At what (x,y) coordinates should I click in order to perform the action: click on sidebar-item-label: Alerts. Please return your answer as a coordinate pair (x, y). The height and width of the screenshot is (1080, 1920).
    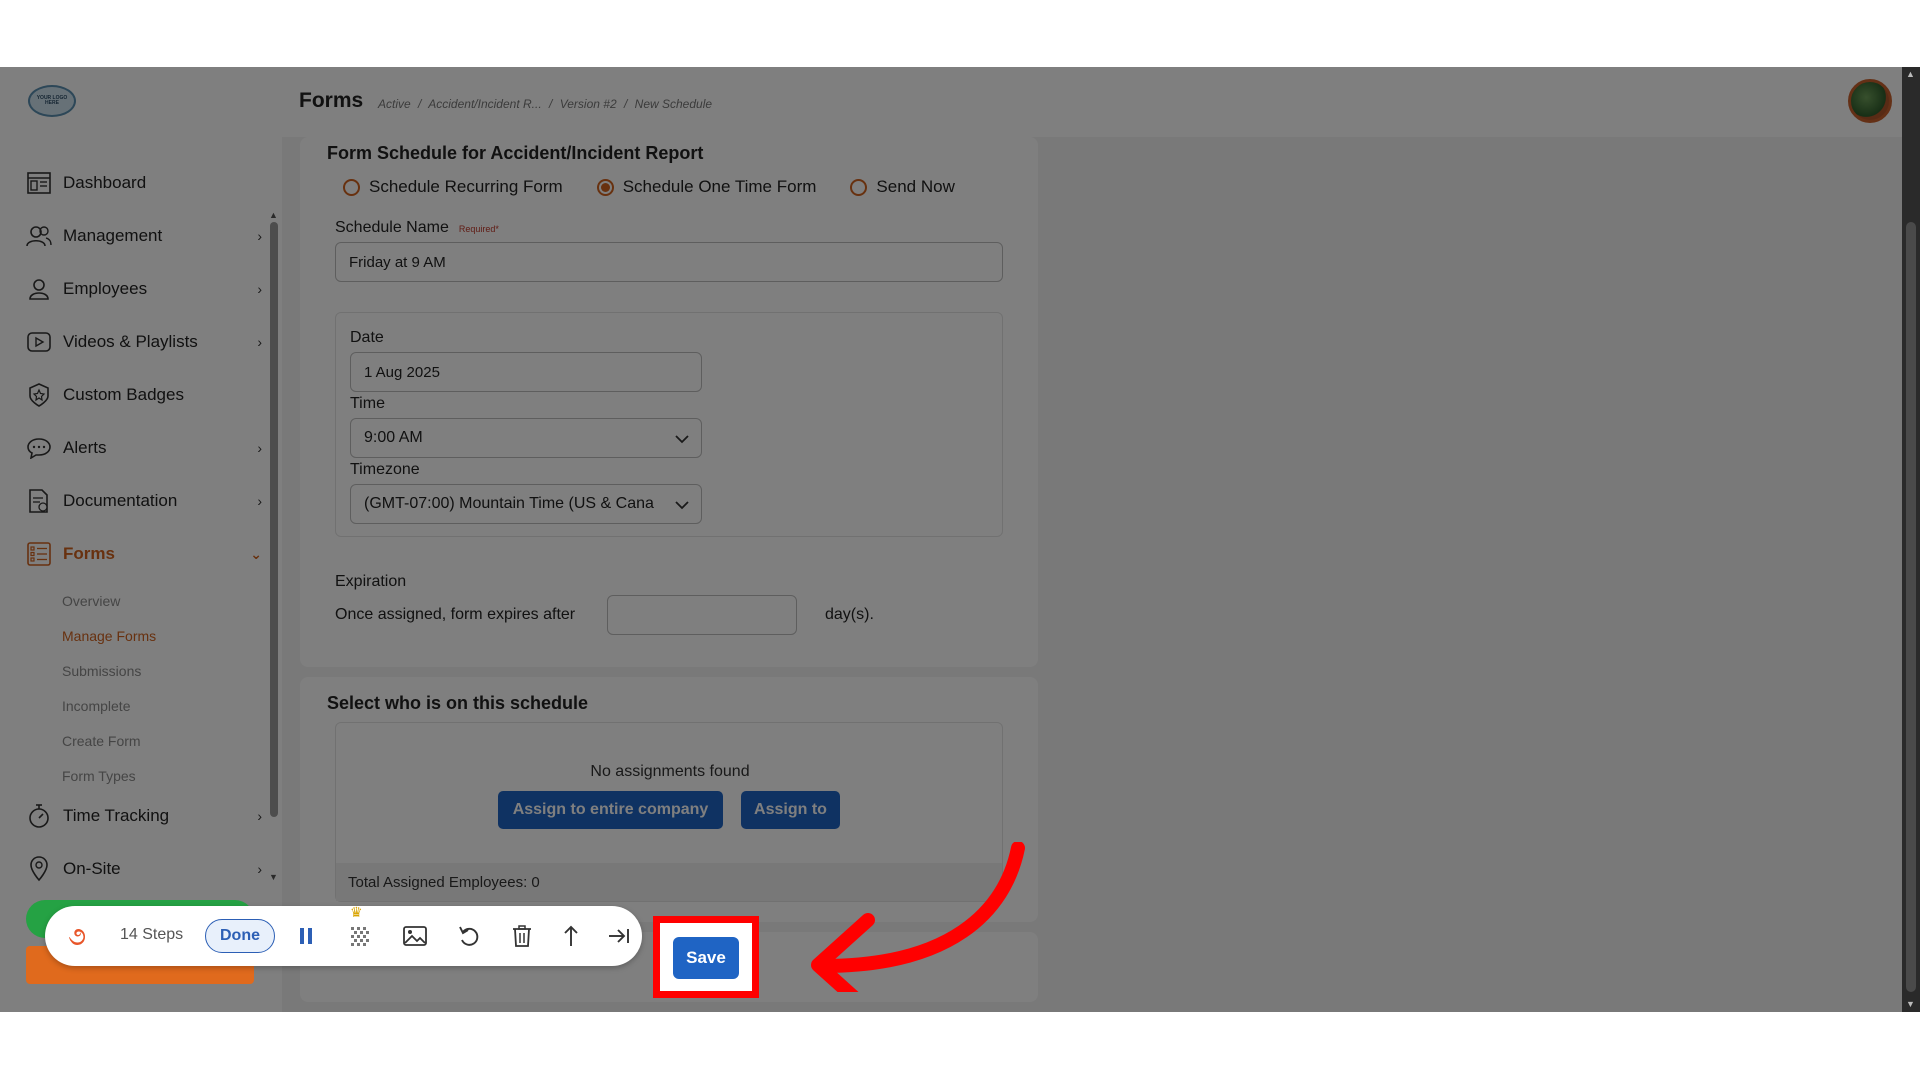
    Looking at the image, I should click on (85, 447).